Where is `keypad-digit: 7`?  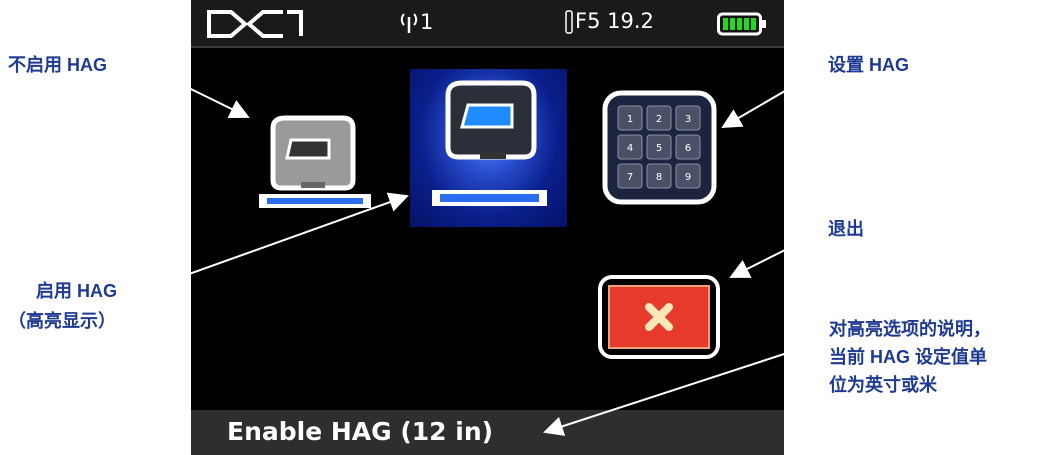
keypad-digit: 7 is located at coordinates (630, 177).